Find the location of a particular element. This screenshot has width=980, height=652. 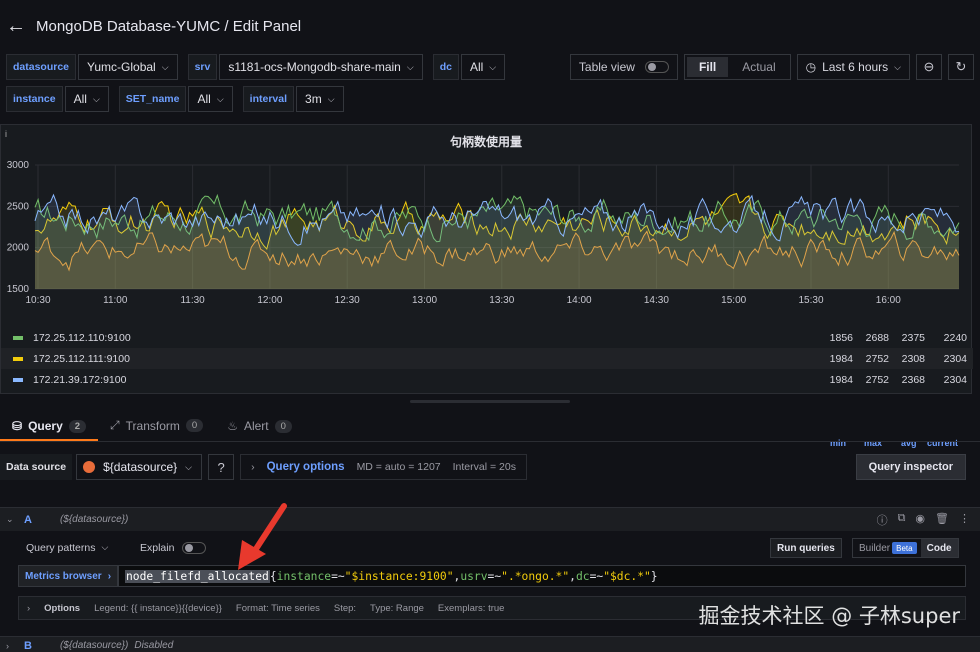

var-select-instance: All ⌵ is located at coordinates (86, 99).